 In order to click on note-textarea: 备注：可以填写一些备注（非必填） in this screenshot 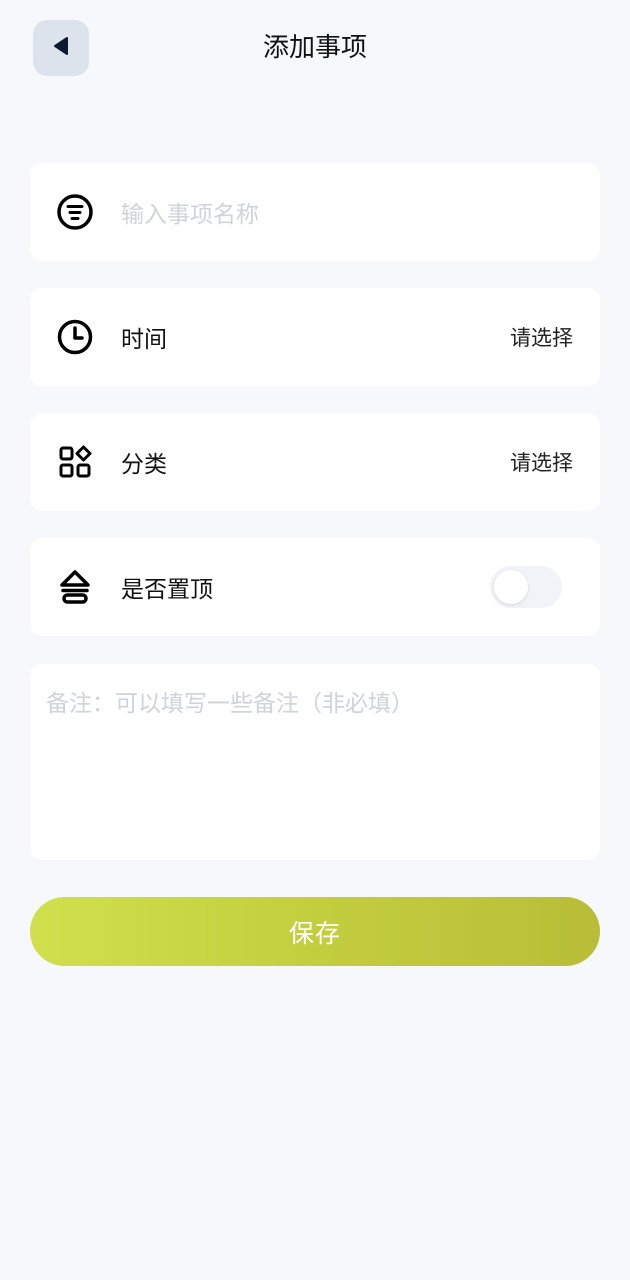, I will do `click(315, 762)`.